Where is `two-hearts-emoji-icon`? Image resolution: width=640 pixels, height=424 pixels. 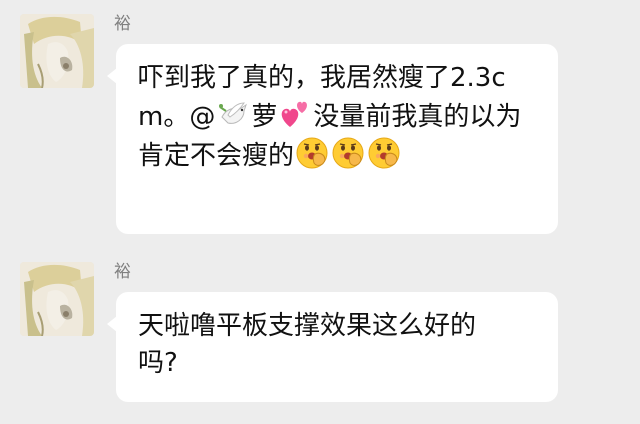 two-hearts-emoji-icon is located at coordinates (295, 114).